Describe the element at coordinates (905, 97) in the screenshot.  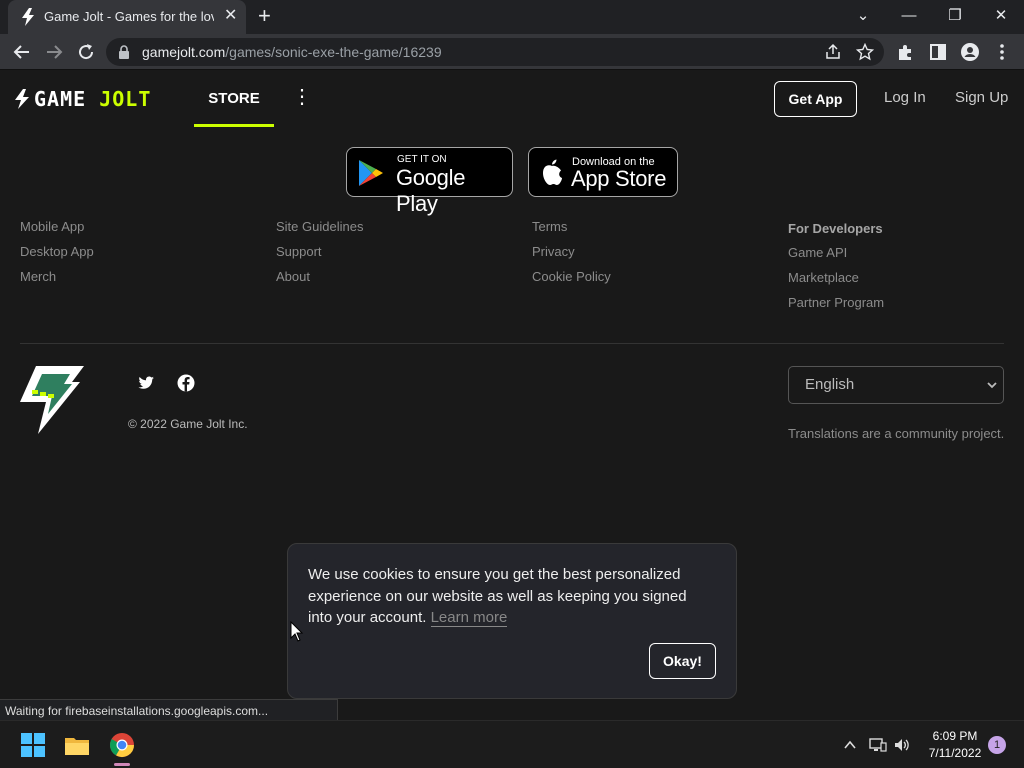
I see `log-in-link: Log In` at that location.